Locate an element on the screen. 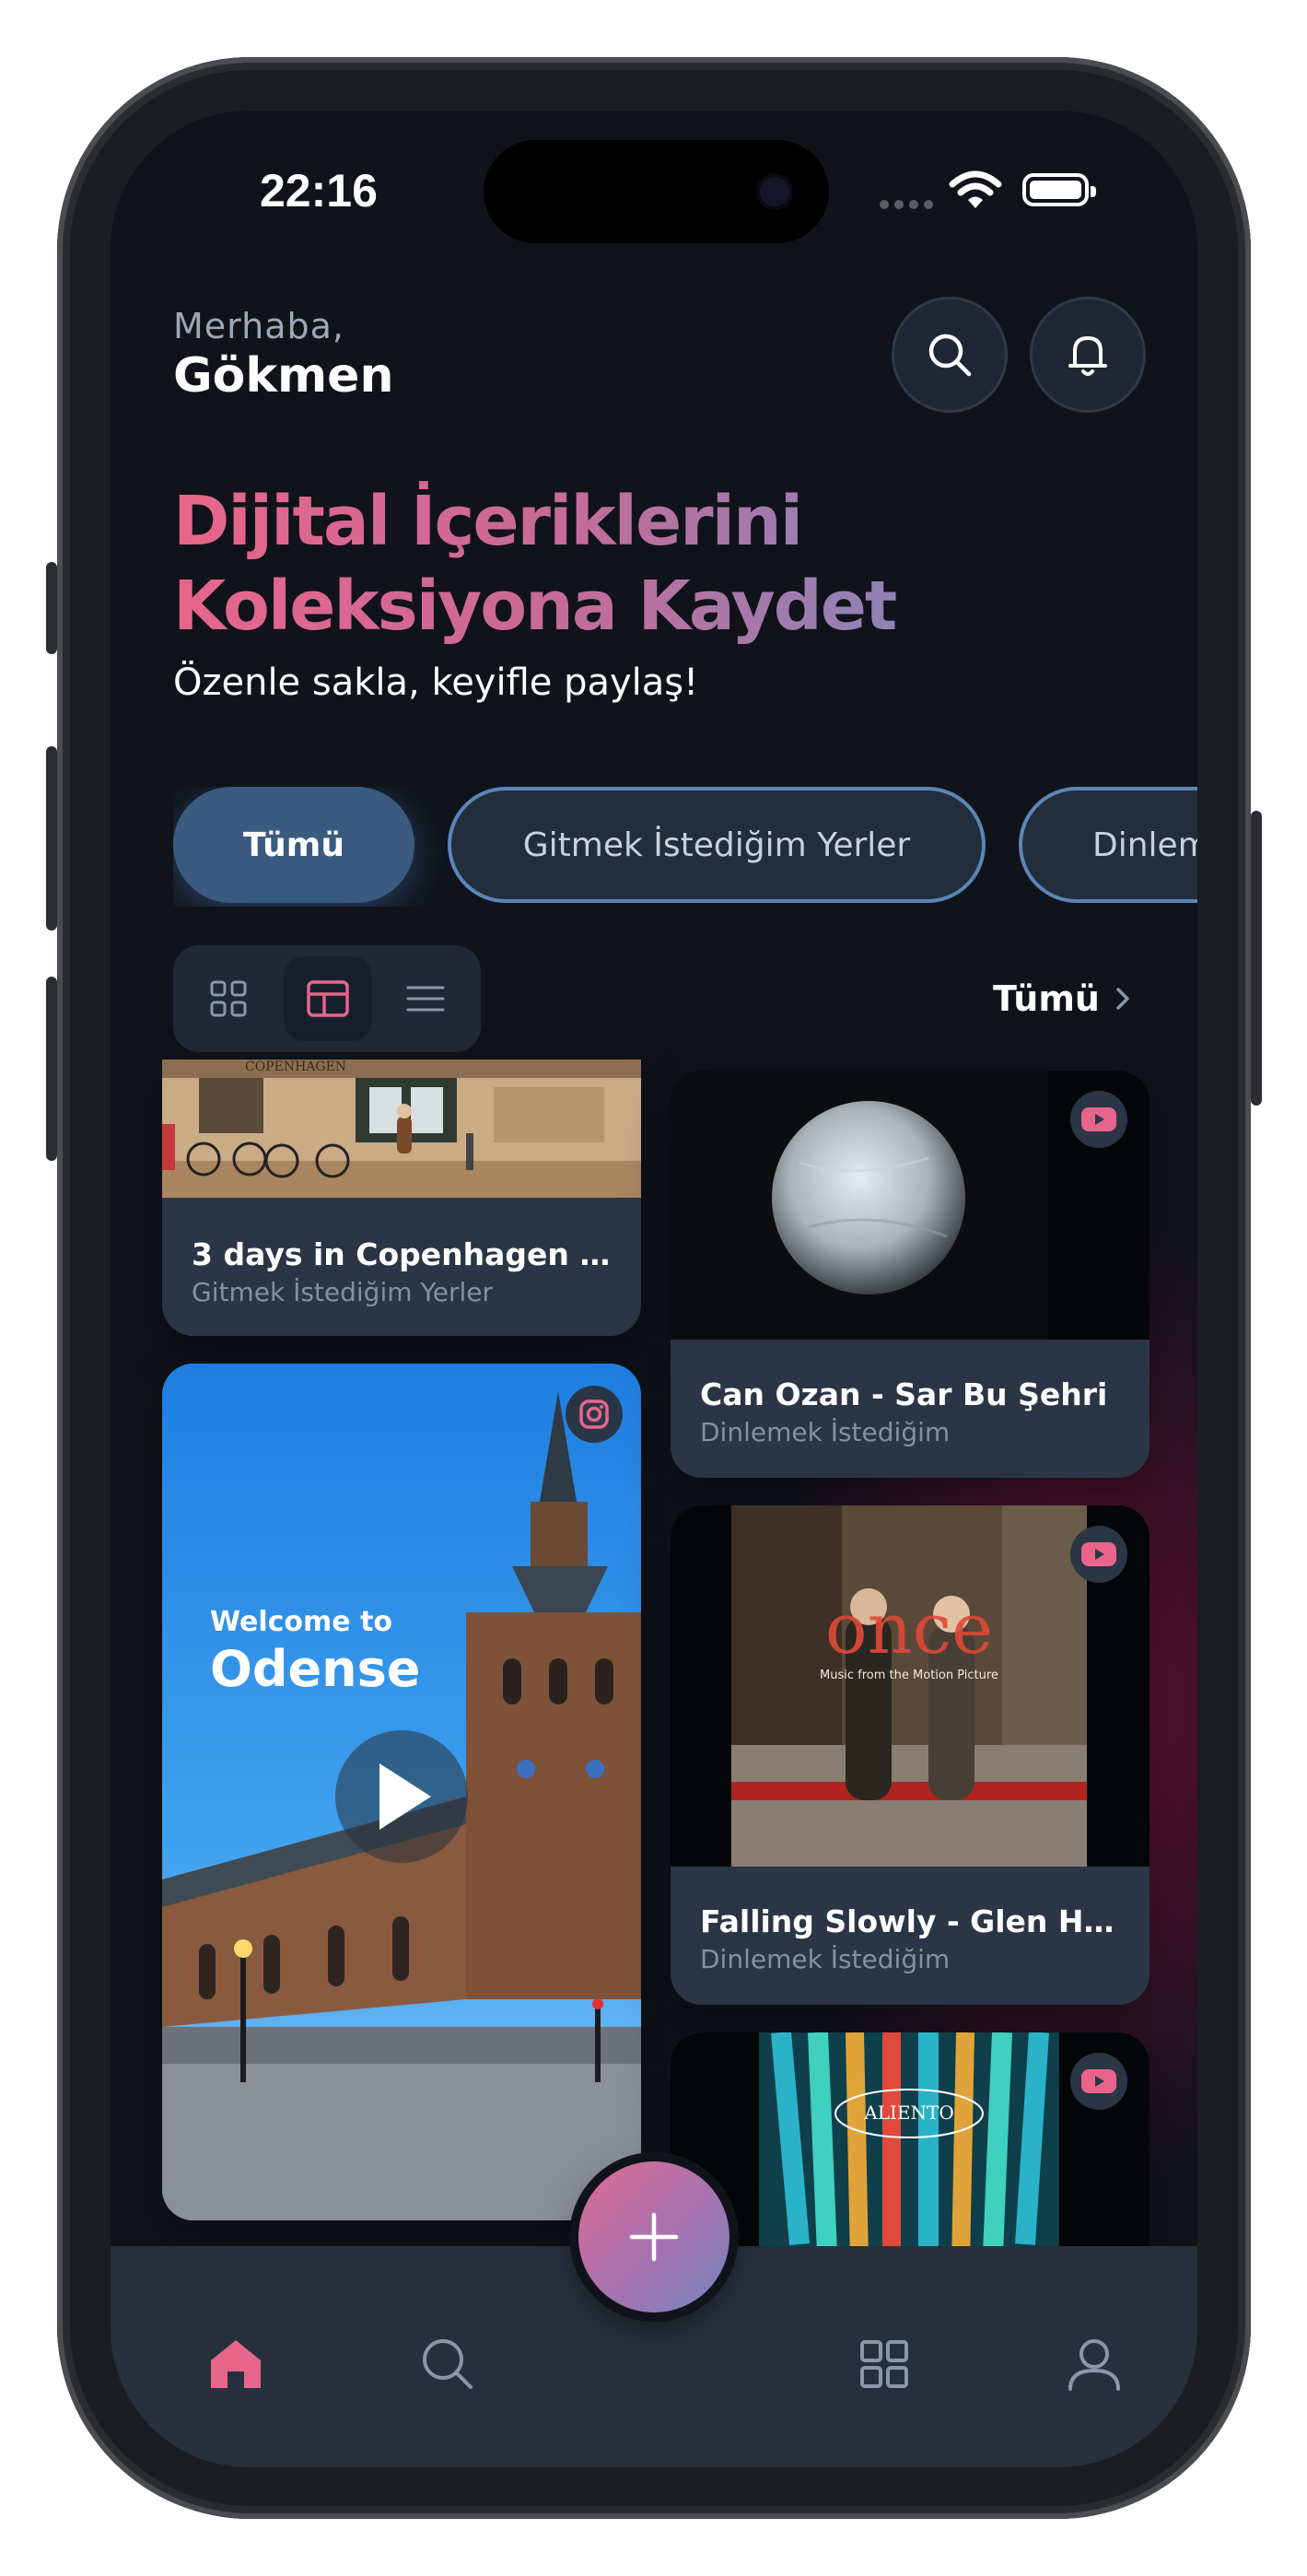 The image size is (1307, 2576). volume-down-button is located at coordinates (52, 1069).